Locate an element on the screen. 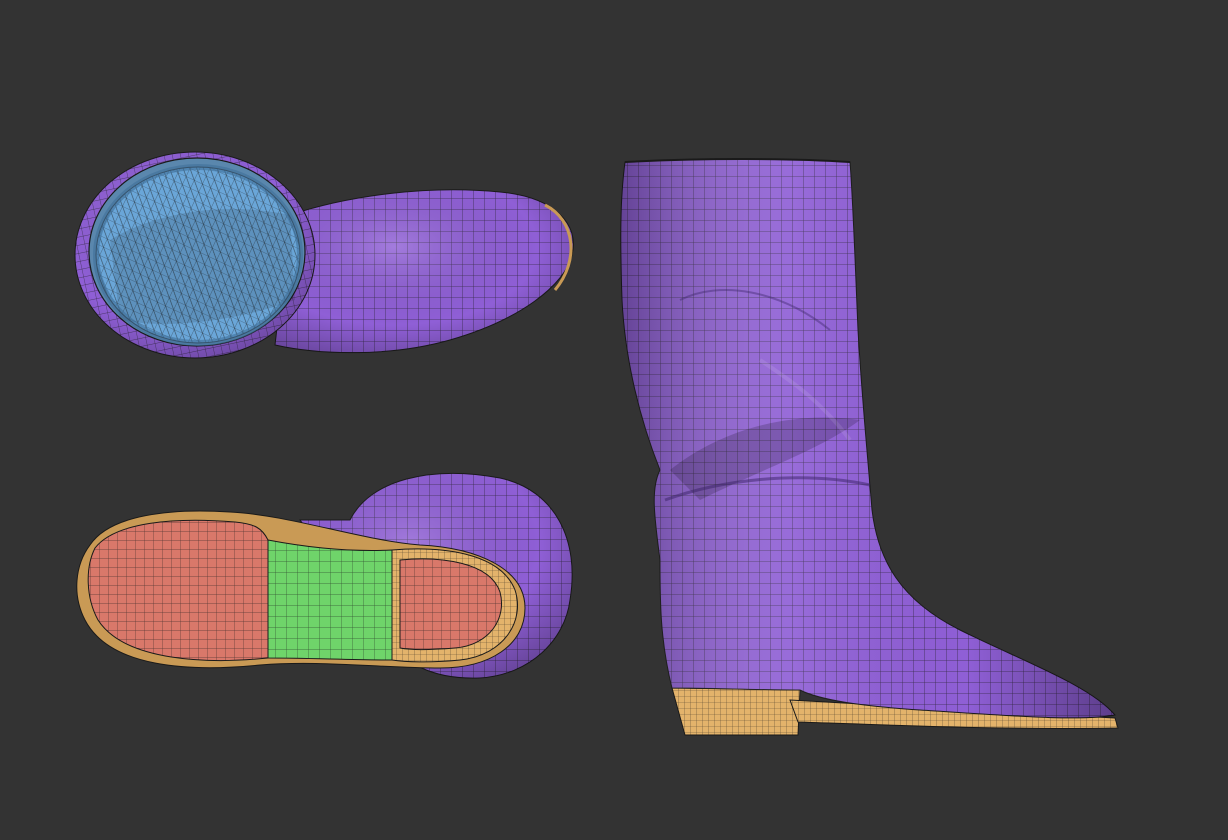 The width and height of the screenshot is (1228, 840). top-view is located at coordinates (324, 255).